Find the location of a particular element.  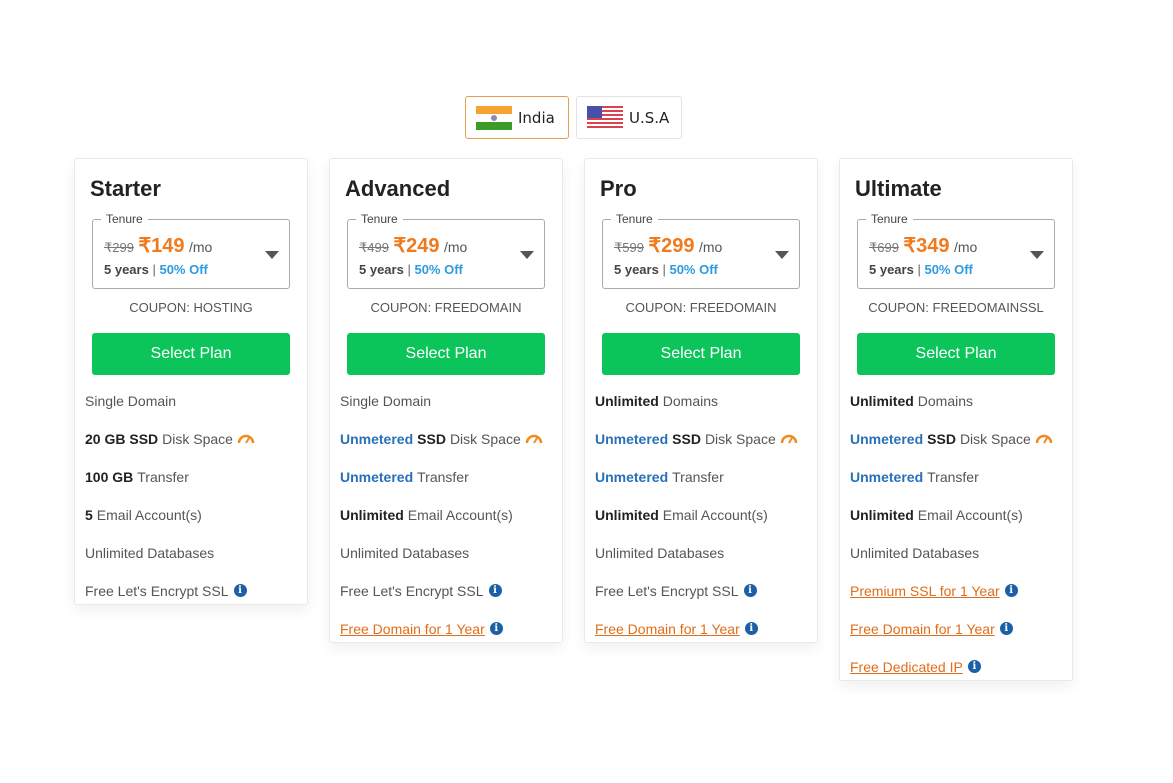

tenure-select: Tenure ₹299 ₹149 /mo 5 years | 50% Off is located at coordinates (191, 250).